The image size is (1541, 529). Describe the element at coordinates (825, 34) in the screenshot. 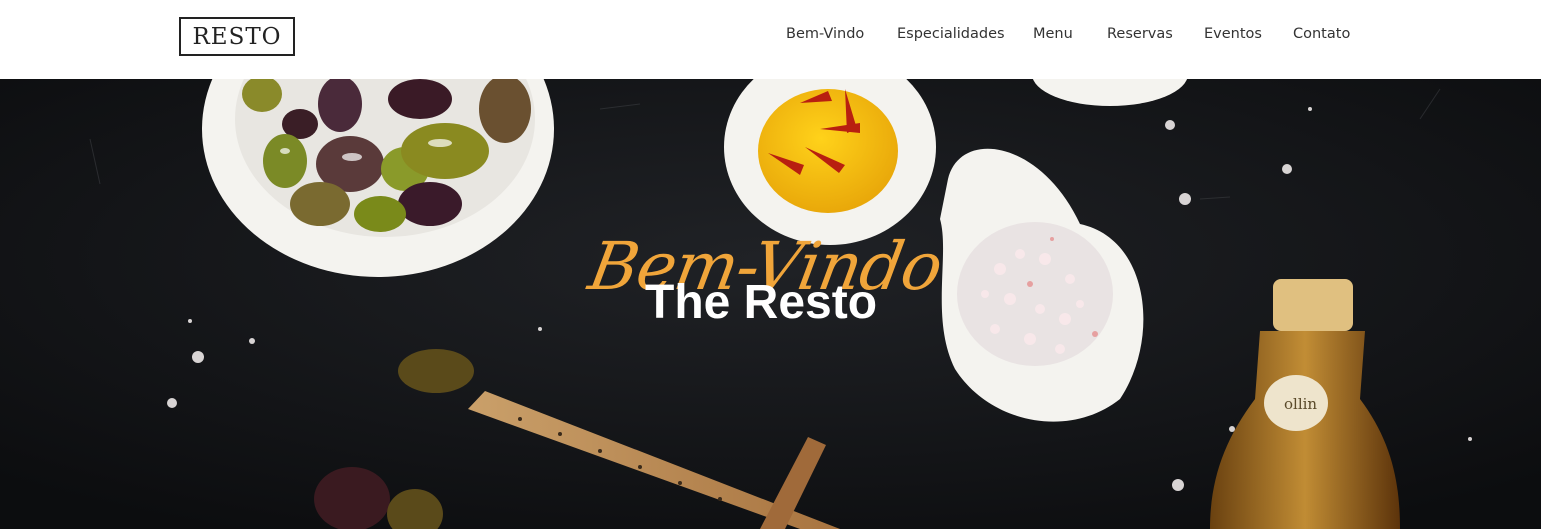

I see `nav-link-bem-vindo: Bem-Vindo` at that location.